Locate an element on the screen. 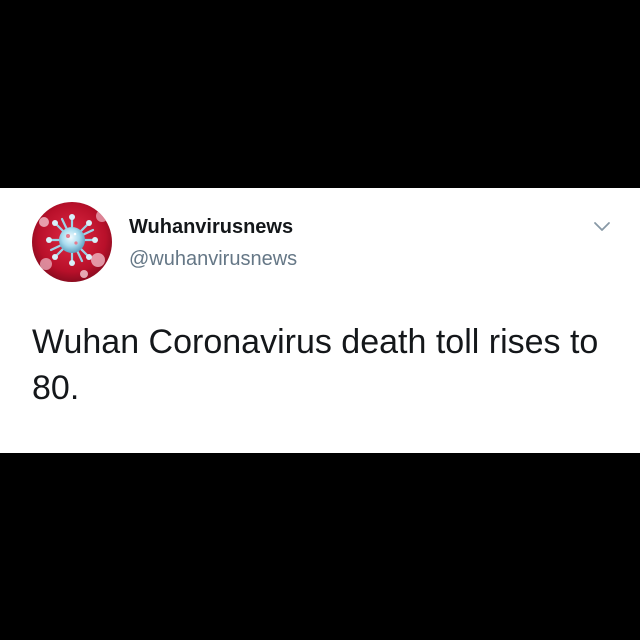 Image resolution: width=640 pixels, height=640 pixels. user-handle: @wuhanvirusnews is located at coordinates (213, 259).